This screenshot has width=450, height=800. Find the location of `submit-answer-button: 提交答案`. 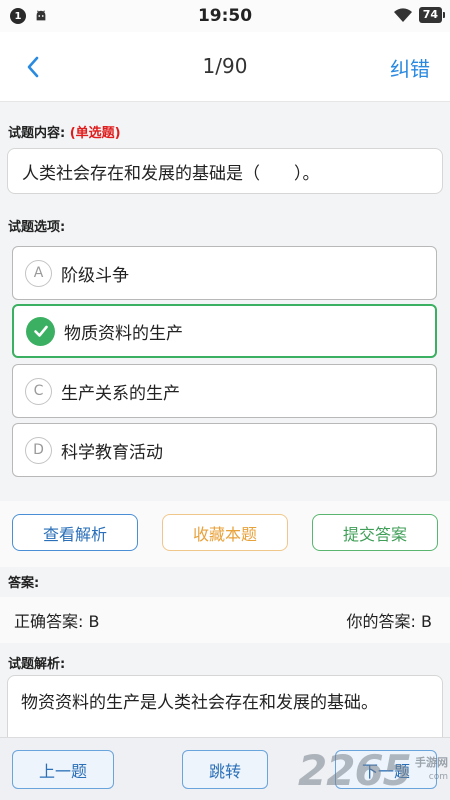

submit-answer-button: 提交答案 is located at coordinates (375, 532).